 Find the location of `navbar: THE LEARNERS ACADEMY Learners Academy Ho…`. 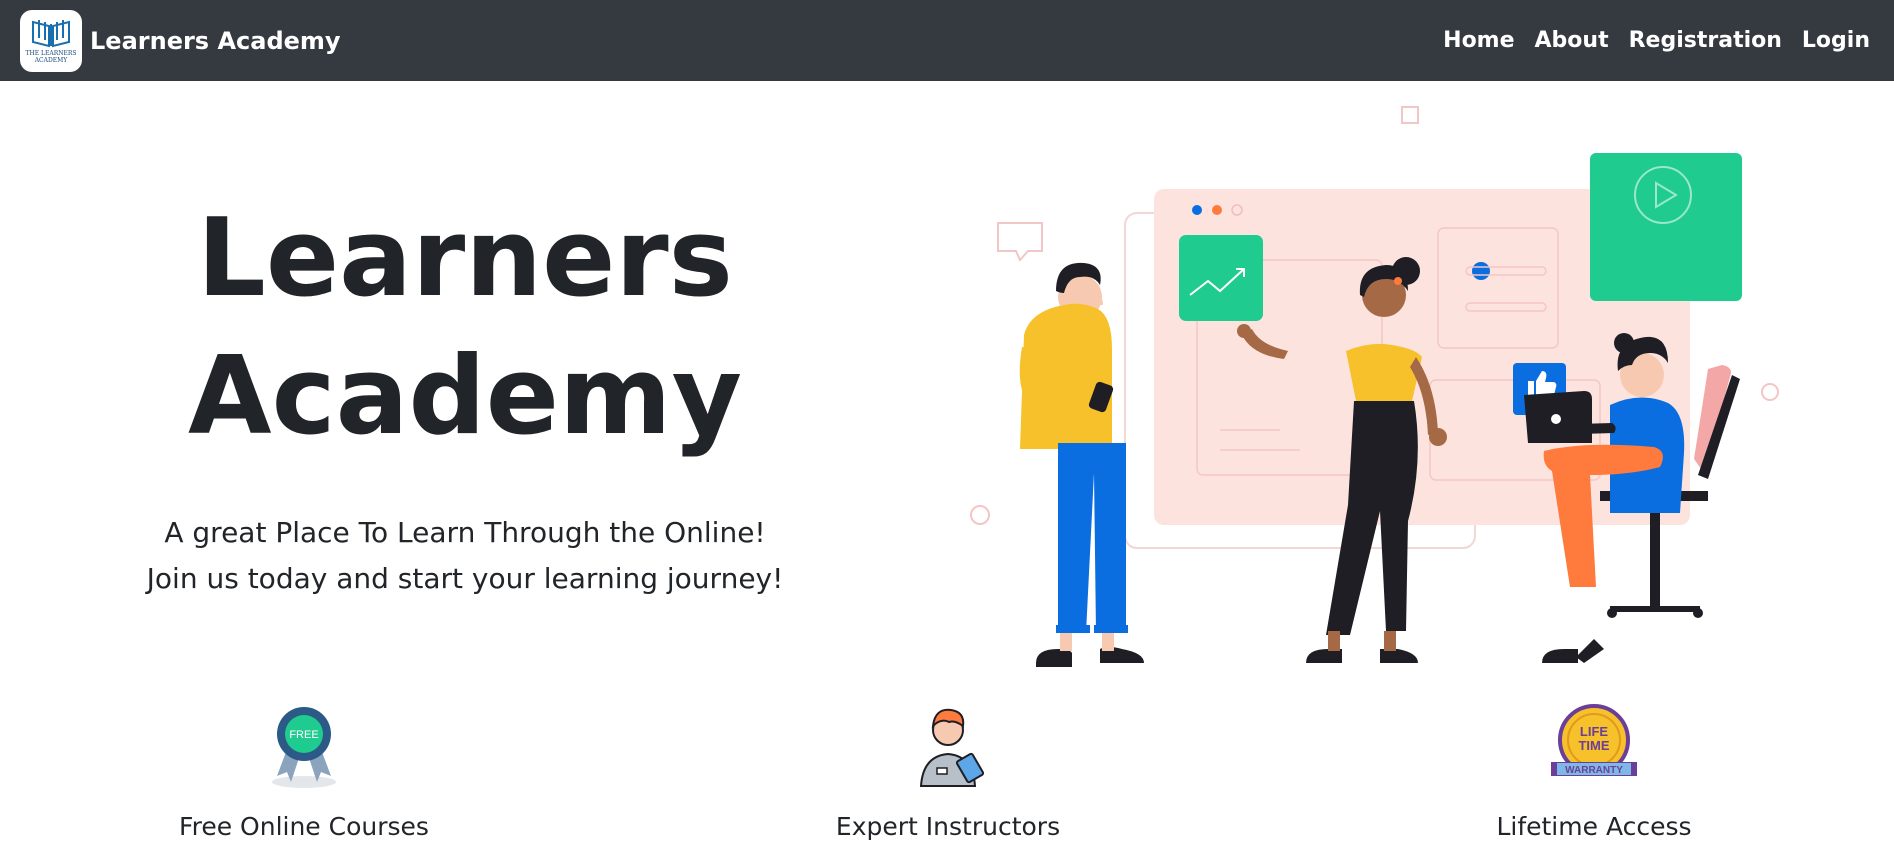

navbar: THE LEARNERS ACADEMY Learners Academy Ho… is located at coordinates (947, 40).